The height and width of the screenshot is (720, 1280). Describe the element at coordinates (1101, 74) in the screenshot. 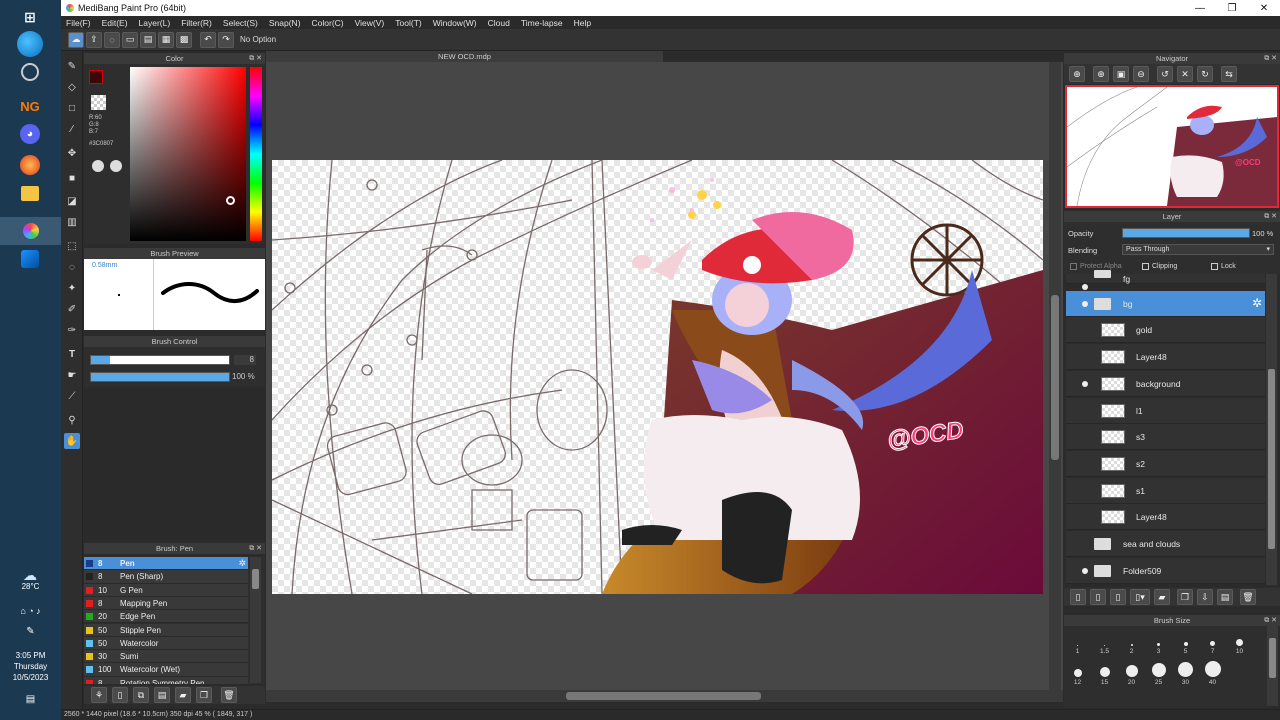

I see `zoom-in-2-icon: ⊕` at that location.